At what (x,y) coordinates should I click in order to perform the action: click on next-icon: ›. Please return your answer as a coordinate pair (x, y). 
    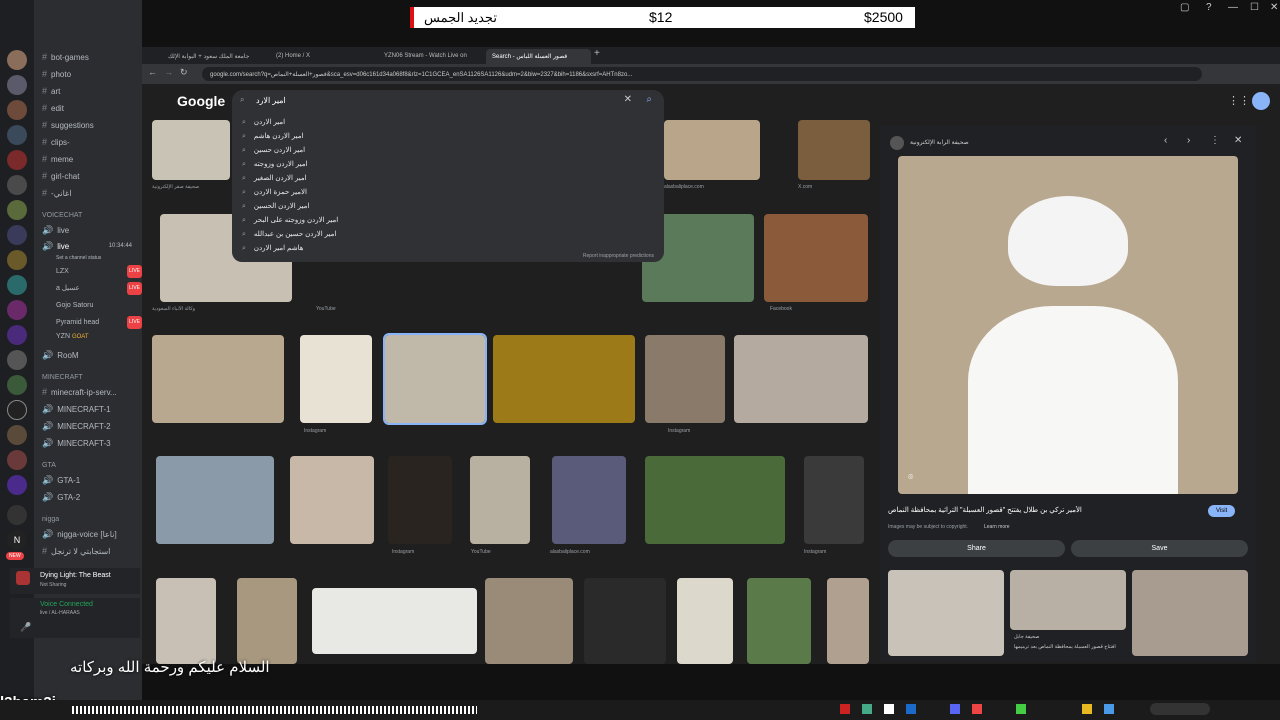
    Looking at the image, I should click on (1188, 140).